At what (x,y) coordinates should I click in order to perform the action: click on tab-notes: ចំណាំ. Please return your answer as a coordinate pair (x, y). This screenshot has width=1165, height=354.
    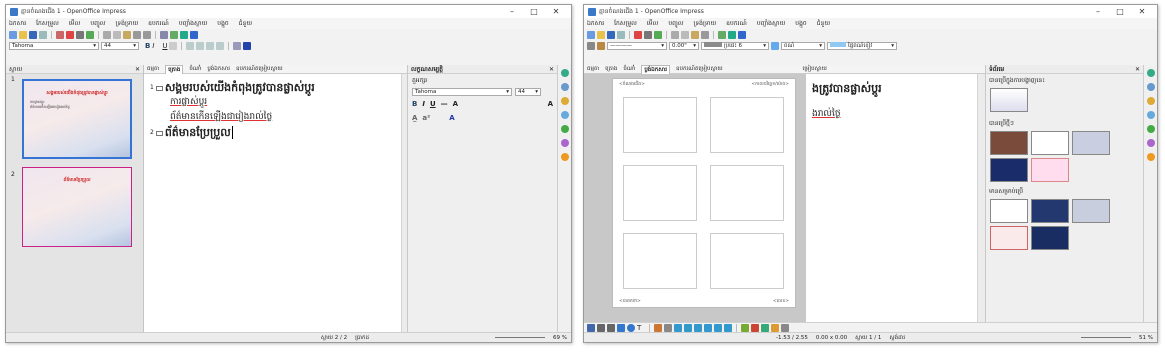
    Looking at the image, I should click on (195, 69).